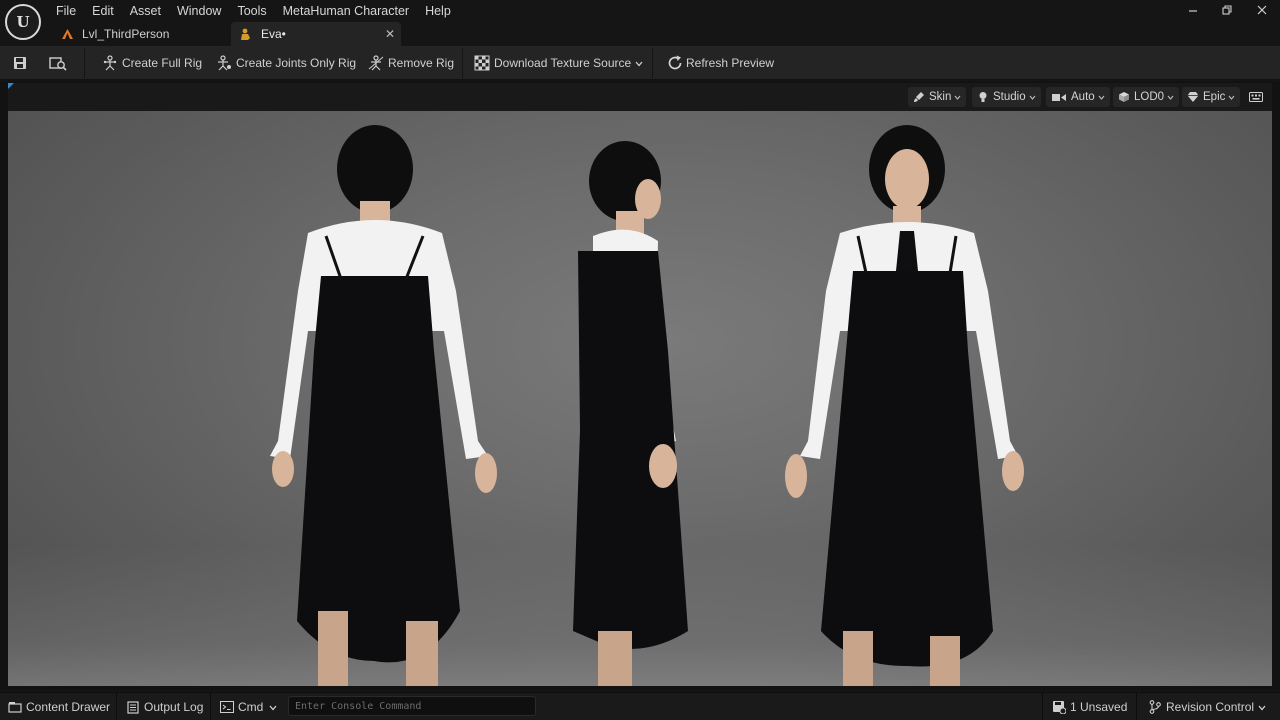 Image resolution: width=1280 pixels, height=720 pixels. Describe the element at coordinates (133, 707) in the screenshot. I see `output-log-icon` at that location.